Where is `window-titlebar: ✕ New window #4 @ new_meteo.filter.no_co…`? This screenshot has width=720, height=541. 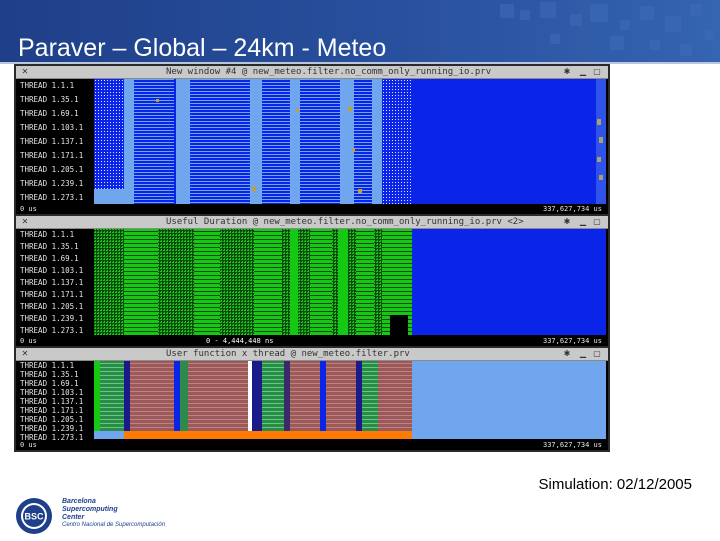 window-titlebar: ✕ New window #4 @ new_meteo.filter.no_co… is located at coordinates (312, 72).